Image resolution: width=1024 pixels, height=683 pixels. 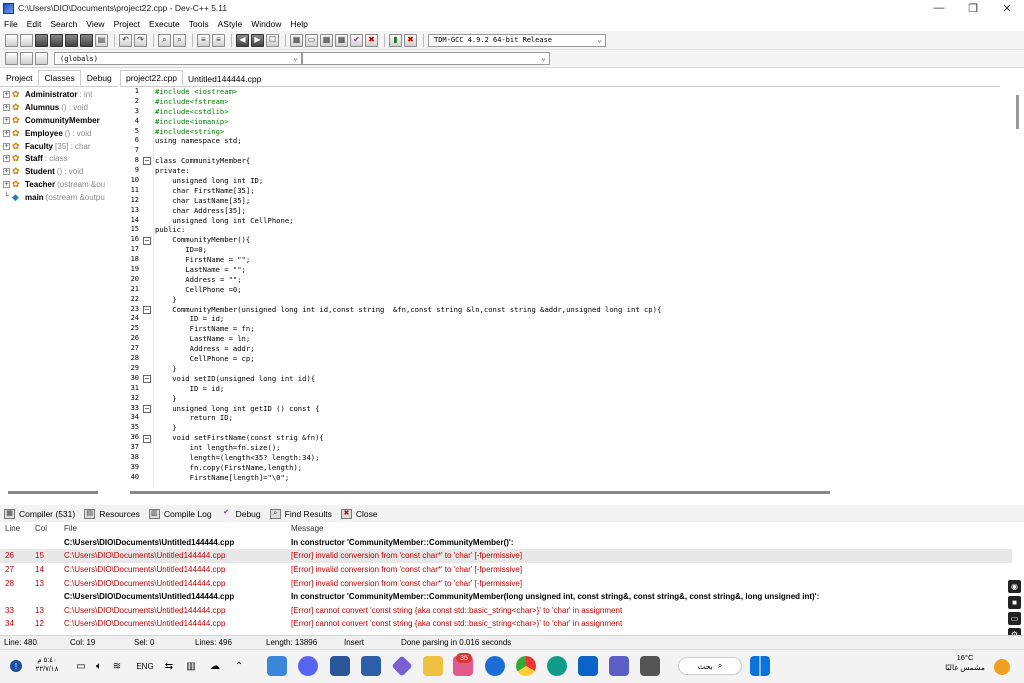 I want to click on profile-icon: ▮, so click(x=395, y=40).